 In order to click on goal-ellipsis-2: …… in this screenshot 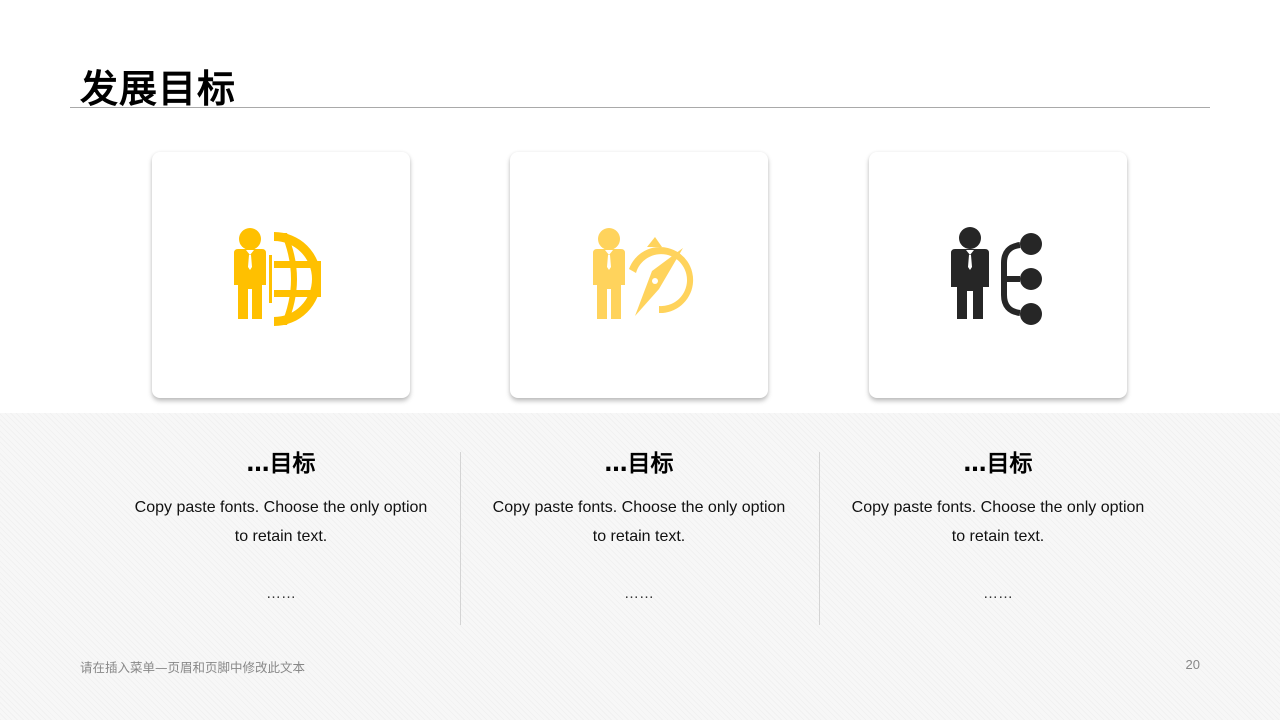, I will do `click(639, 593)`.